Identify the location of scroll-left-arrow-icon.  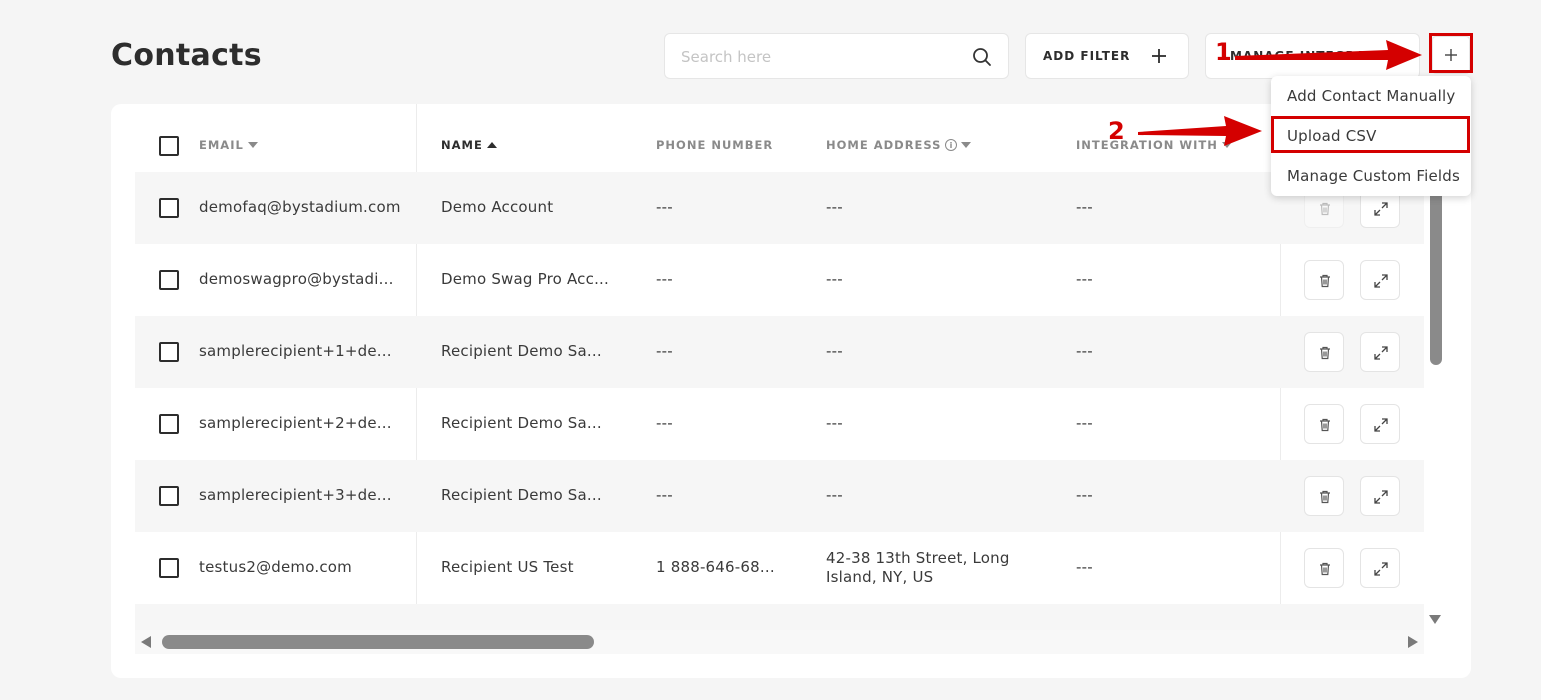
(146, 642).